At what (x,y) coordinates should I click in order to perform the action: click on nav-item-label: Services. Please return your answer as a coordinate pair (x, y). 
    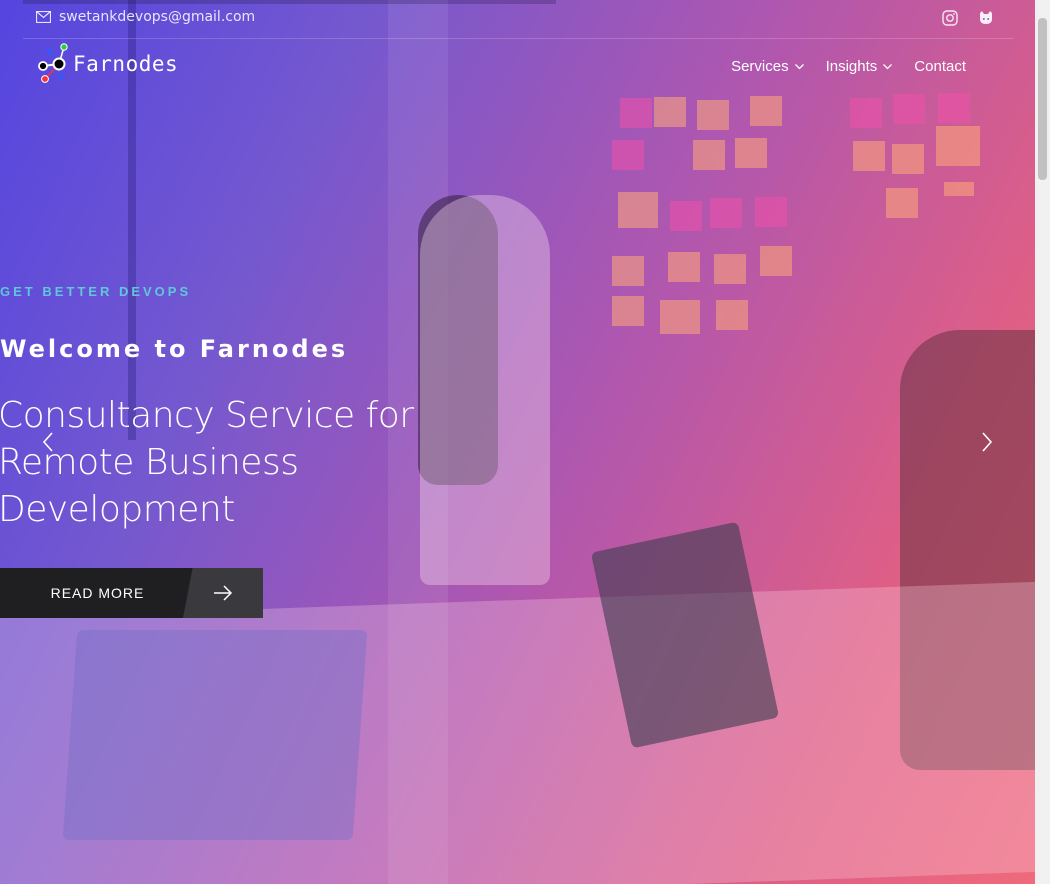
    Looking at the image, I should click on (760, 66).